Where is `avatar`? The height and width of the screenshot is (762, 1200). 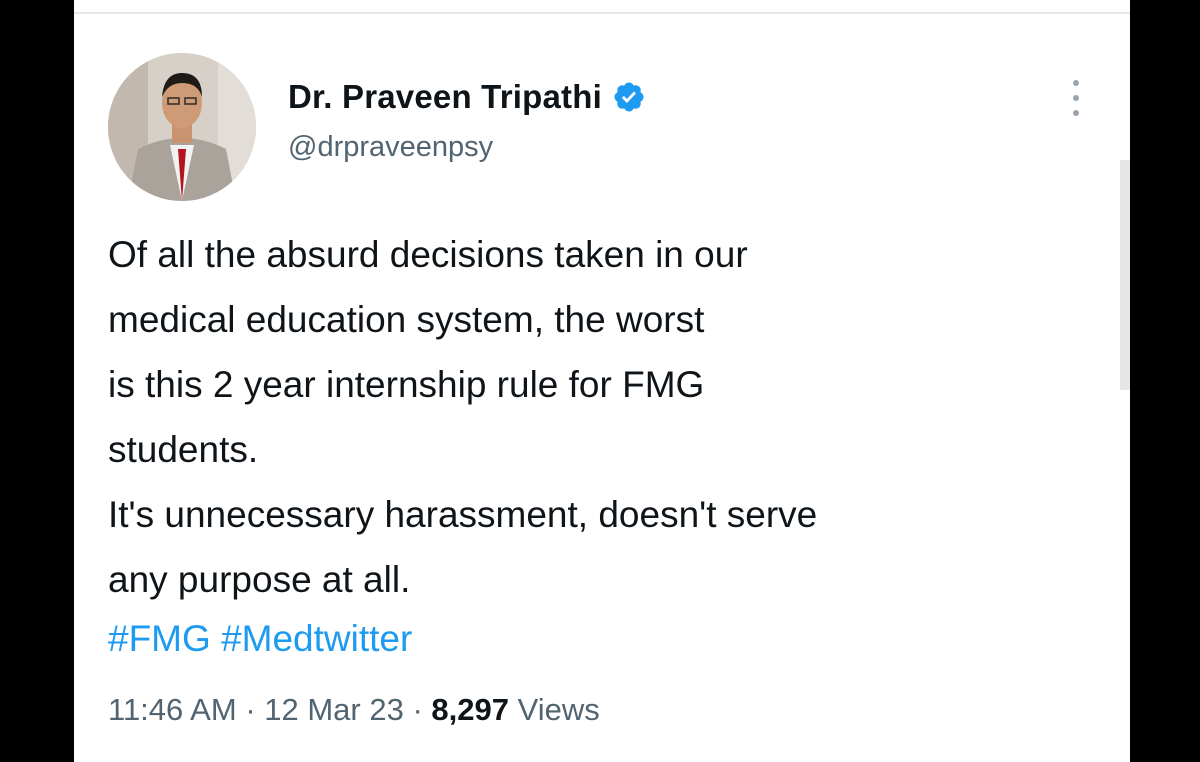
avatar is located at coordinates (182, 127).